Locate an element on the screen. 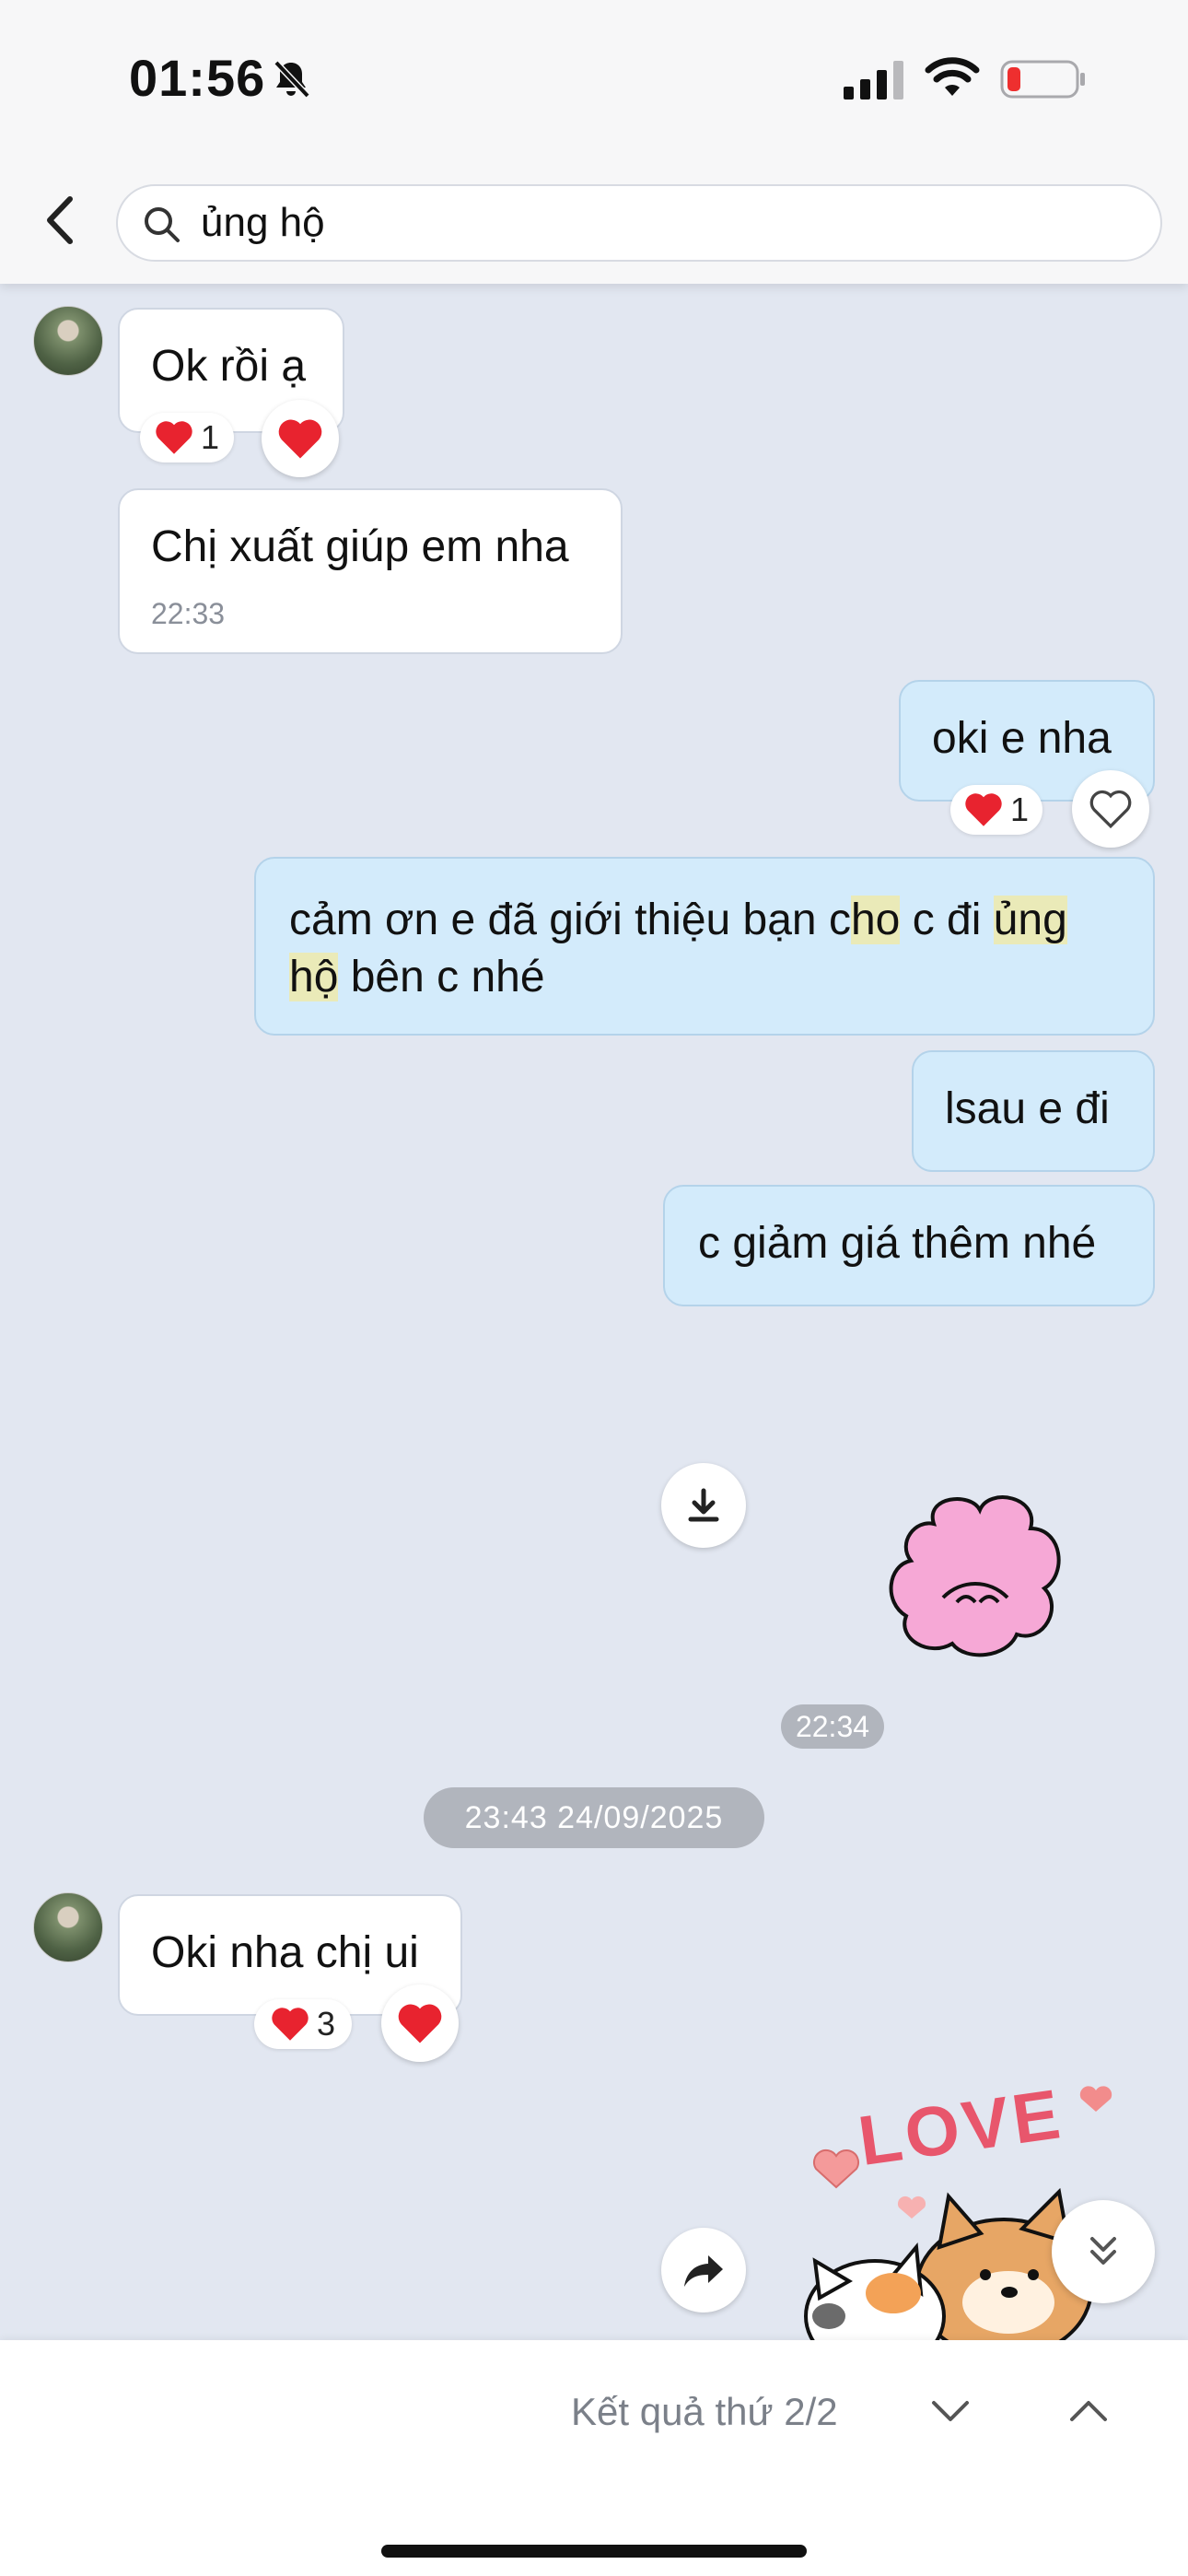  forward-arrow-icon is located at coordinates (703, 2271).